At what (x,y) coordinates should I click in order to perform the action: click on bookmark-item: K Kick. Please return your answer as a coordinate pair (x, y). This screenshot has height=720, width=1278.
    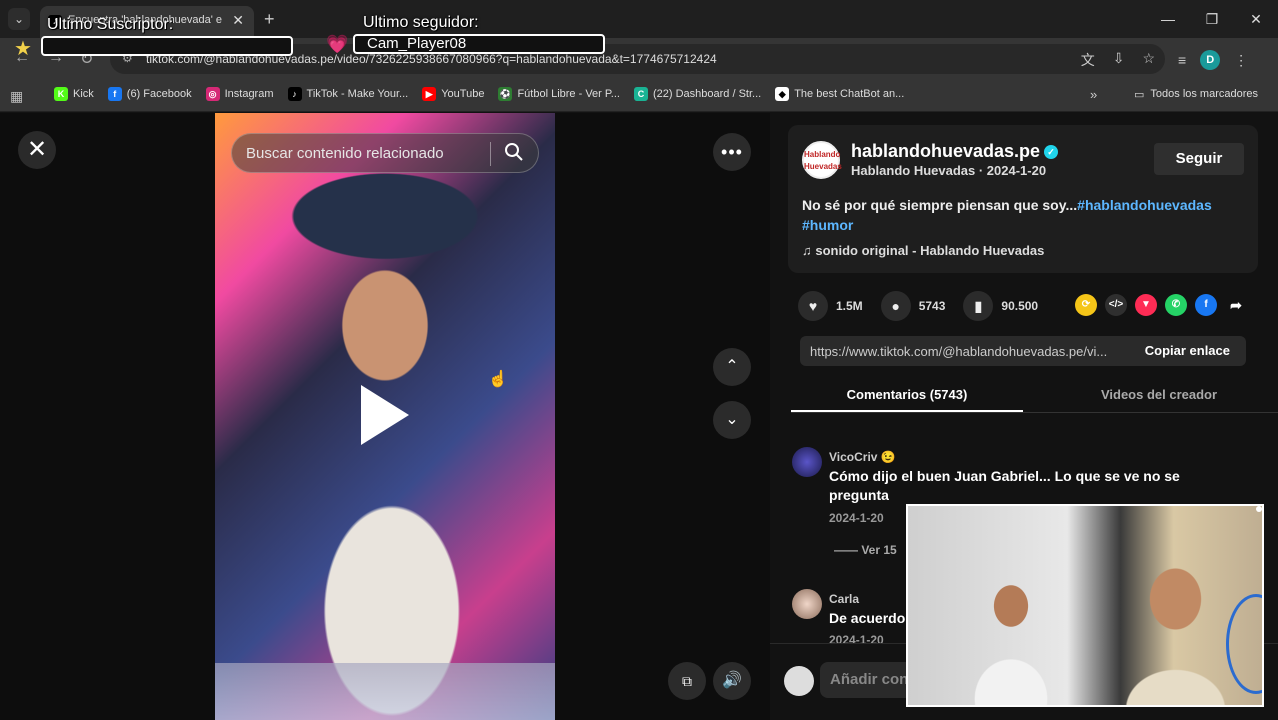
    Looking at the image, I should click on (74, 94).